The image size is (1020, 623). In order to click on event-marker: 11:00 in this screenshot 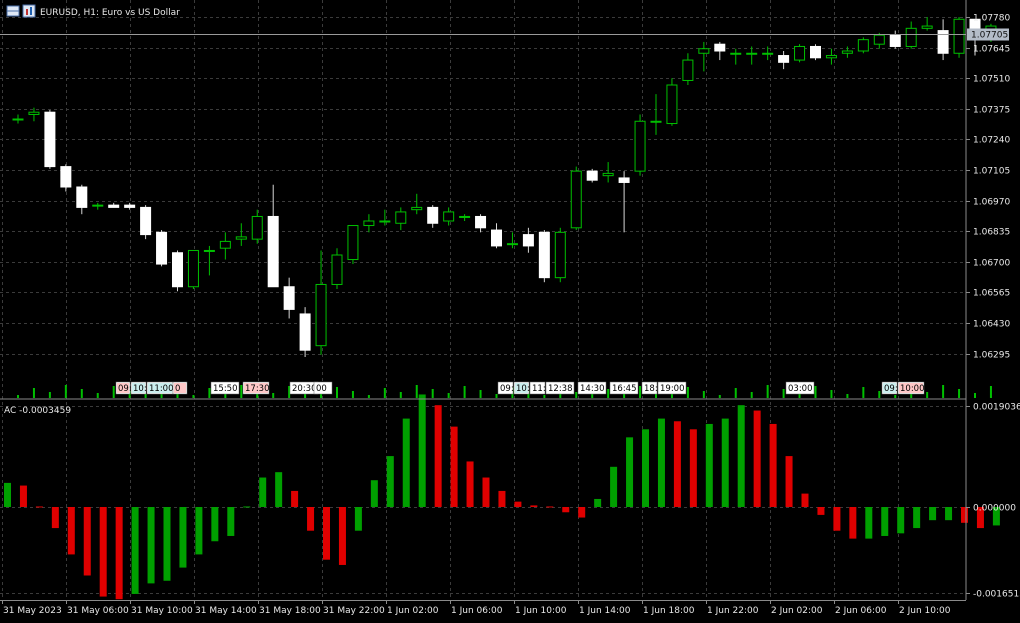, I will do `click(160, 388)`.